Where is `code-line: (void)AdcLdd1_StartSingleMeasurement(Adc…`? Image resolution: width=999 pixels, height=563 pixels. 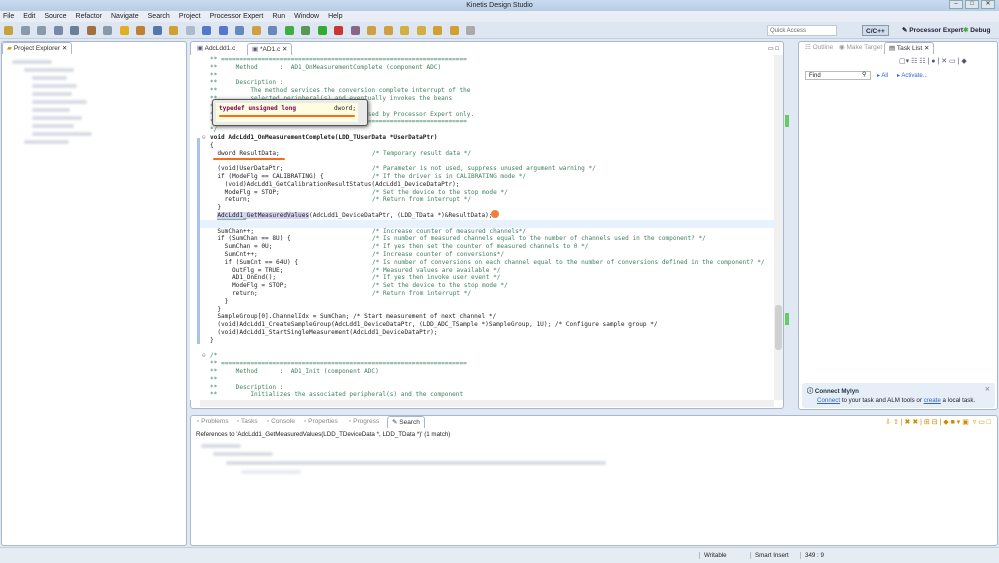
code-line: (void)AdcLdd1_StartSingleMeasurement(Adc… is located at coordinates (323, 333).